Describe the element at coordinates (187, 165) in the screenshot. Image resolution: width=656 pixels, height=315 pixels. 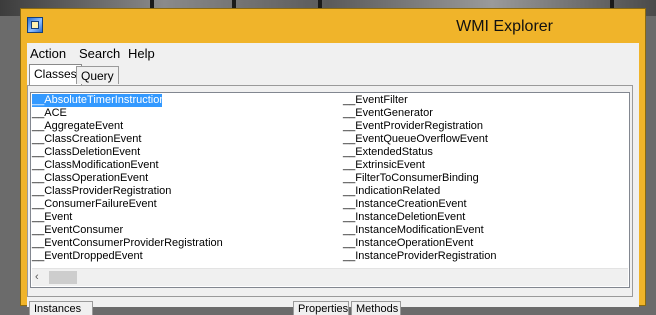
I see `list-item: __ClassModificationEvent` at that location.